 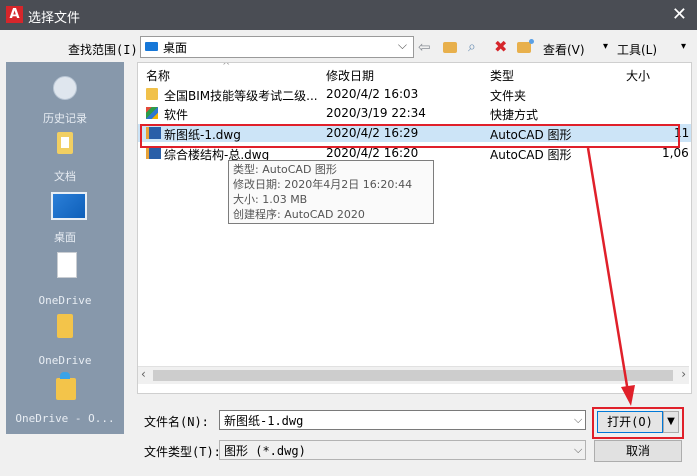 I want to click on file-modified: 2020/4/2 16:03, so click(x=372, y=94).